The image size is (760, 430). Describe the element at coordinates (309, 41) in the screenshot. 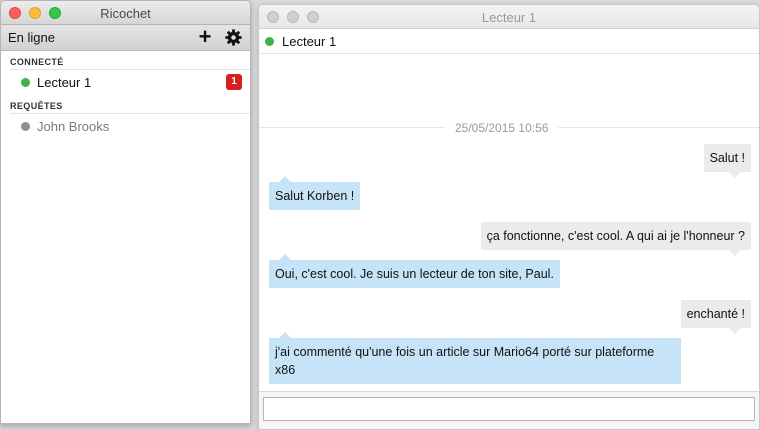

I see `chat-contact-name: Lecteur 1` at that location.